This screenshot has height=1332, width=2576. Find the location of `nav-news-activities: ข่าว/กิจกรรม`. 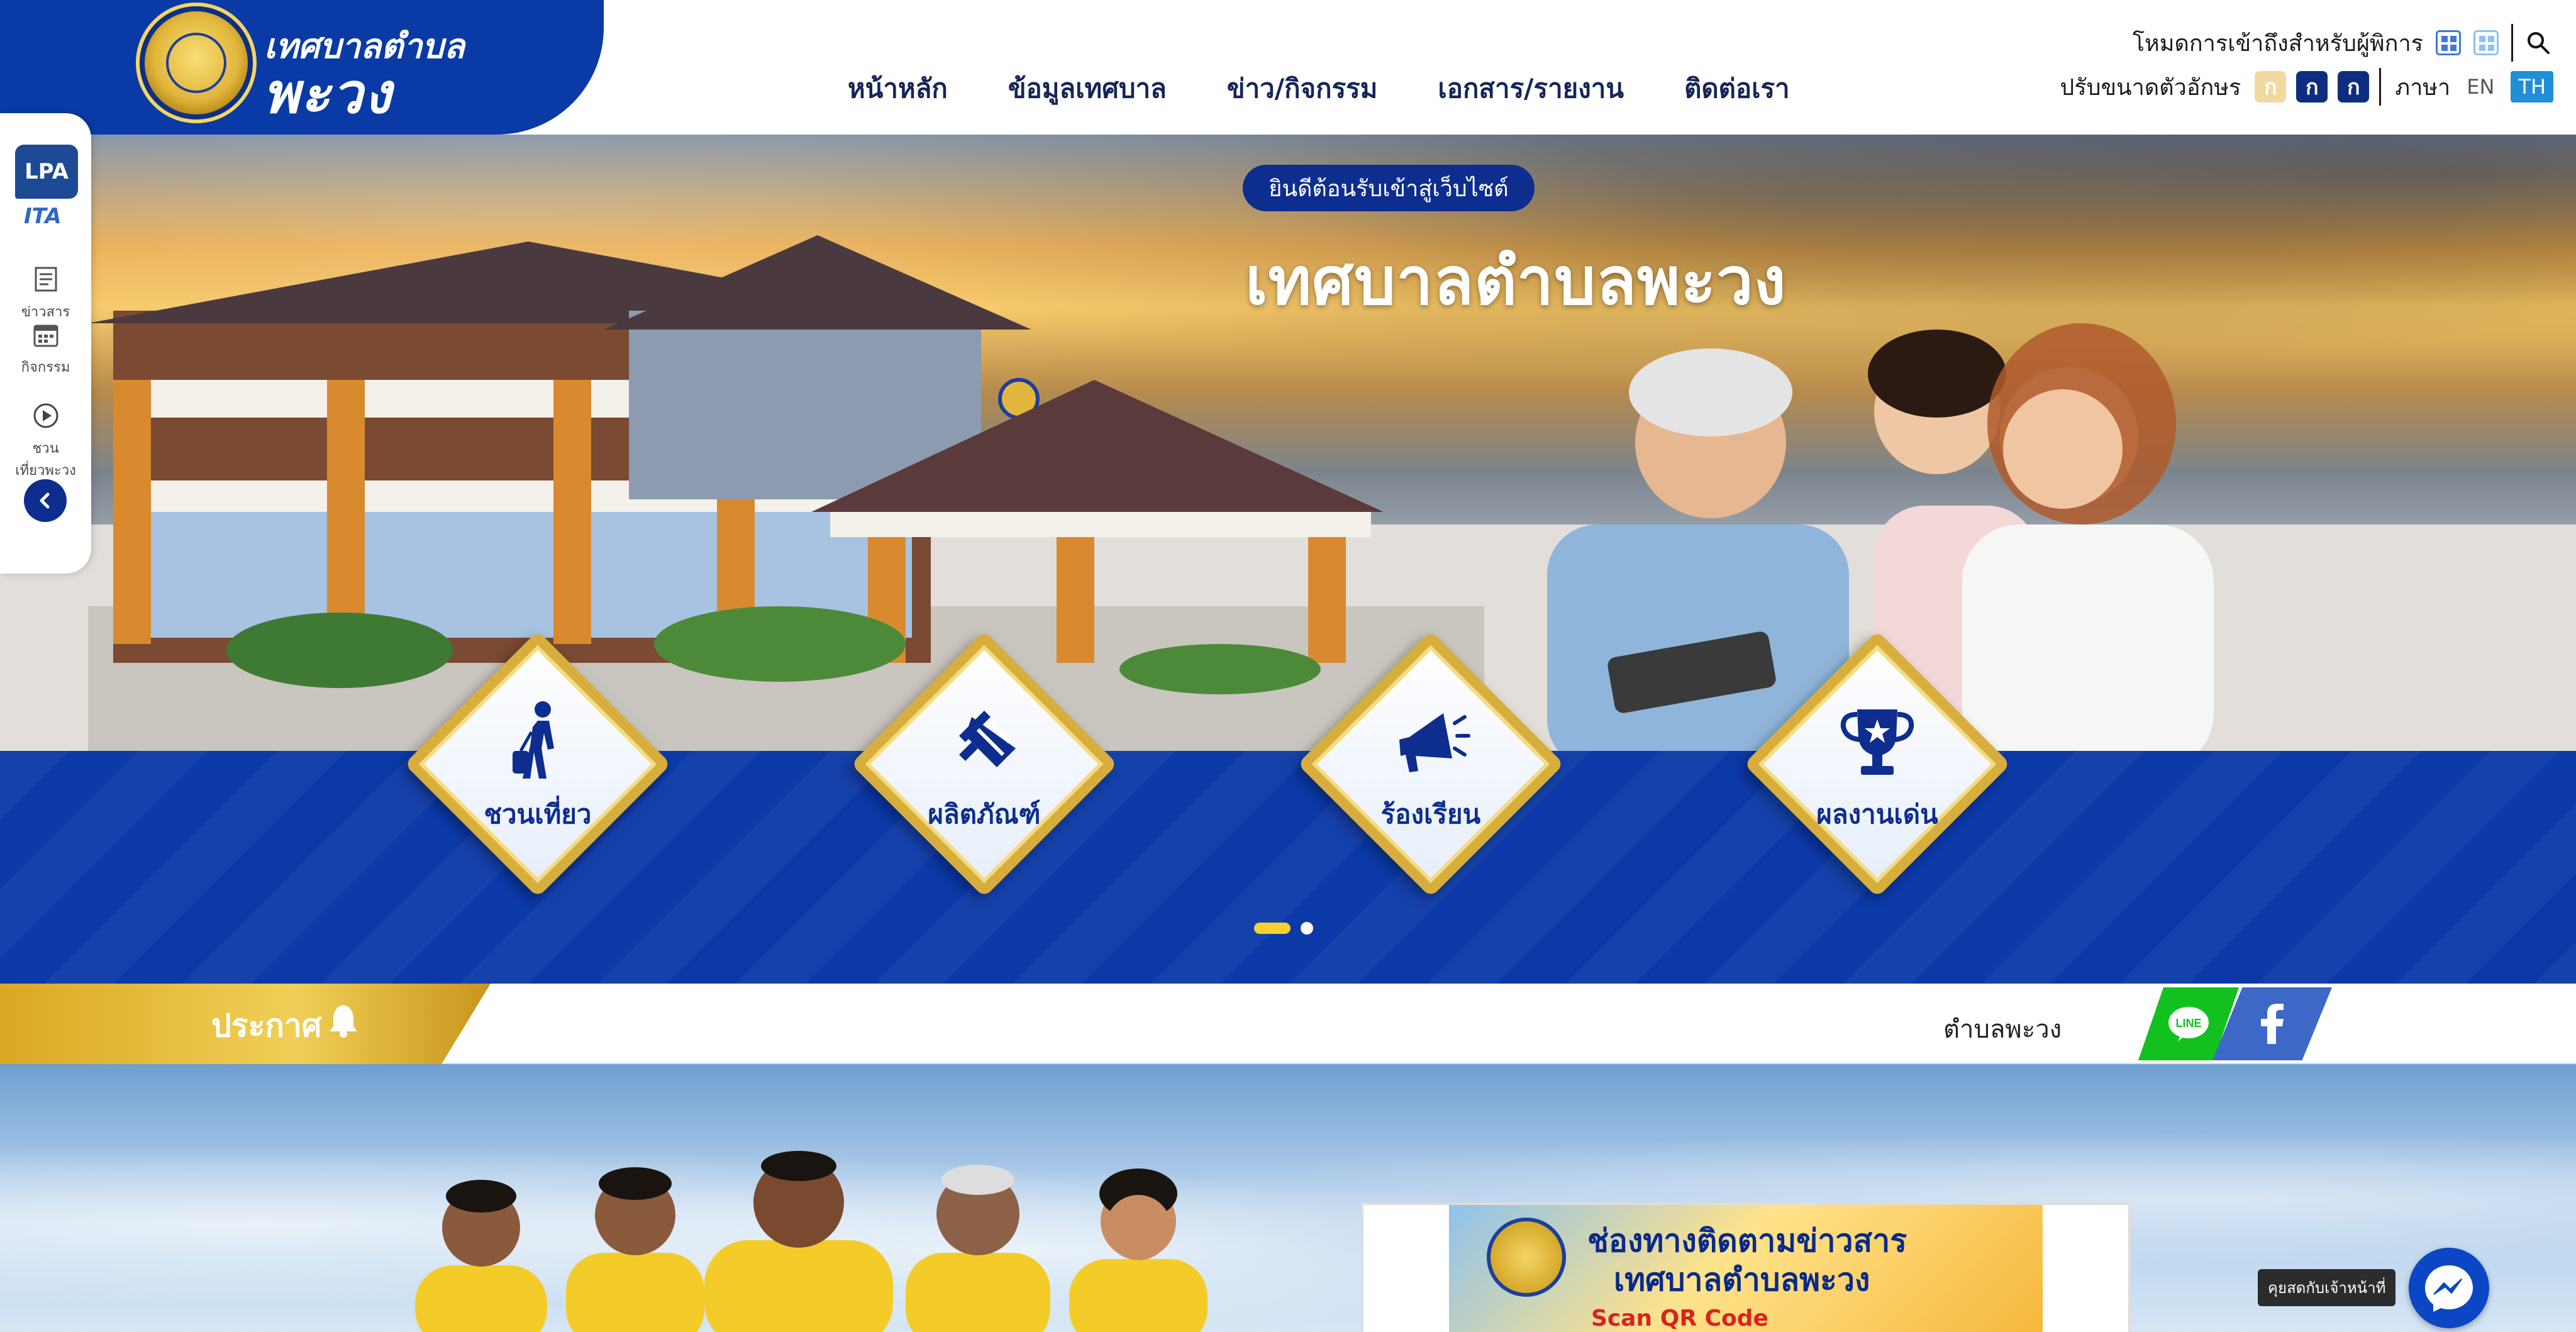

nav-news-activities: ข่าว/กิจกรรม is located at coordinates (1302, 88).